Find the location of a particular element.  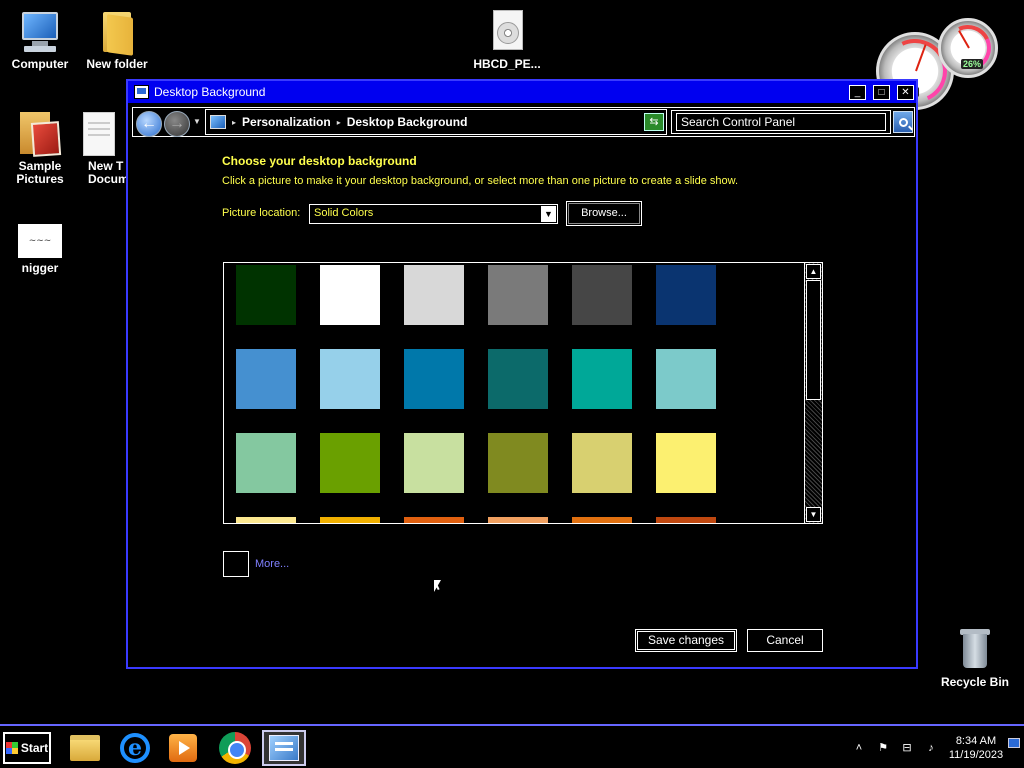

scroll-thumb is located at coordinates (813, 340).